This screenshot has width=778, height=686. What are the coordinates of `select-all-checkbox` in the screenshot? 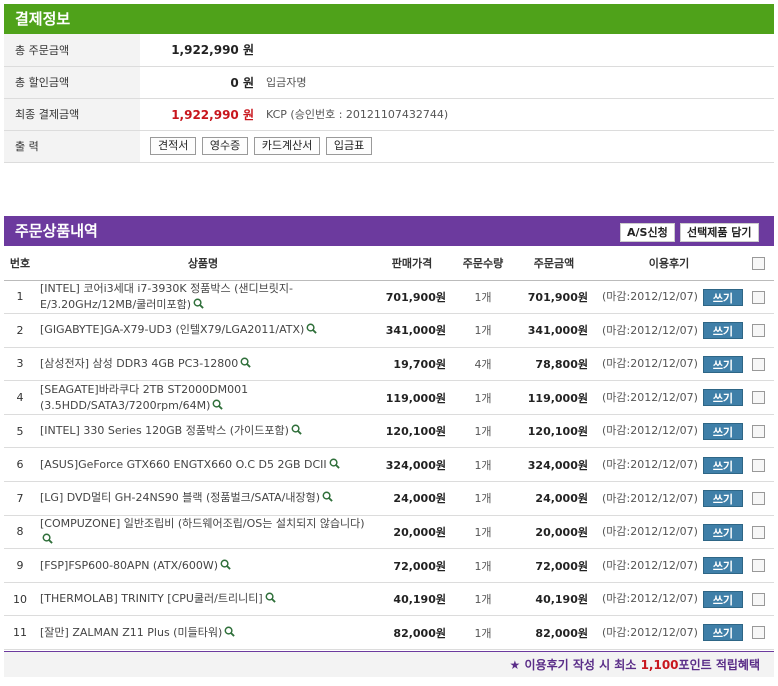 It's located at (758, 263).